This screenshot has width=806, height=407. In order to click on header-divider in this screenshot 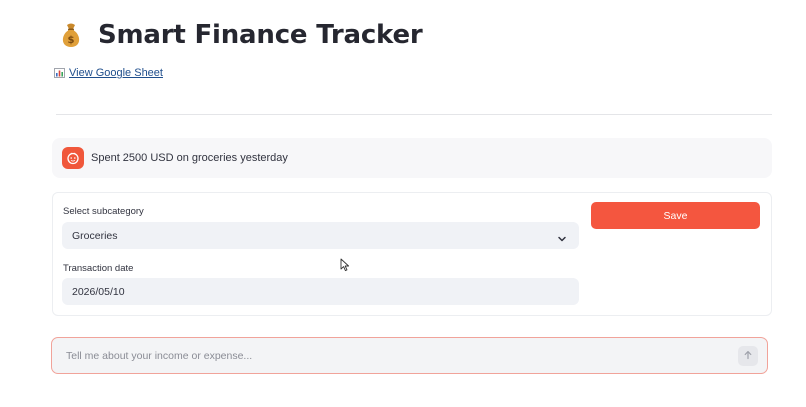, I will do `click(414, 114)`.